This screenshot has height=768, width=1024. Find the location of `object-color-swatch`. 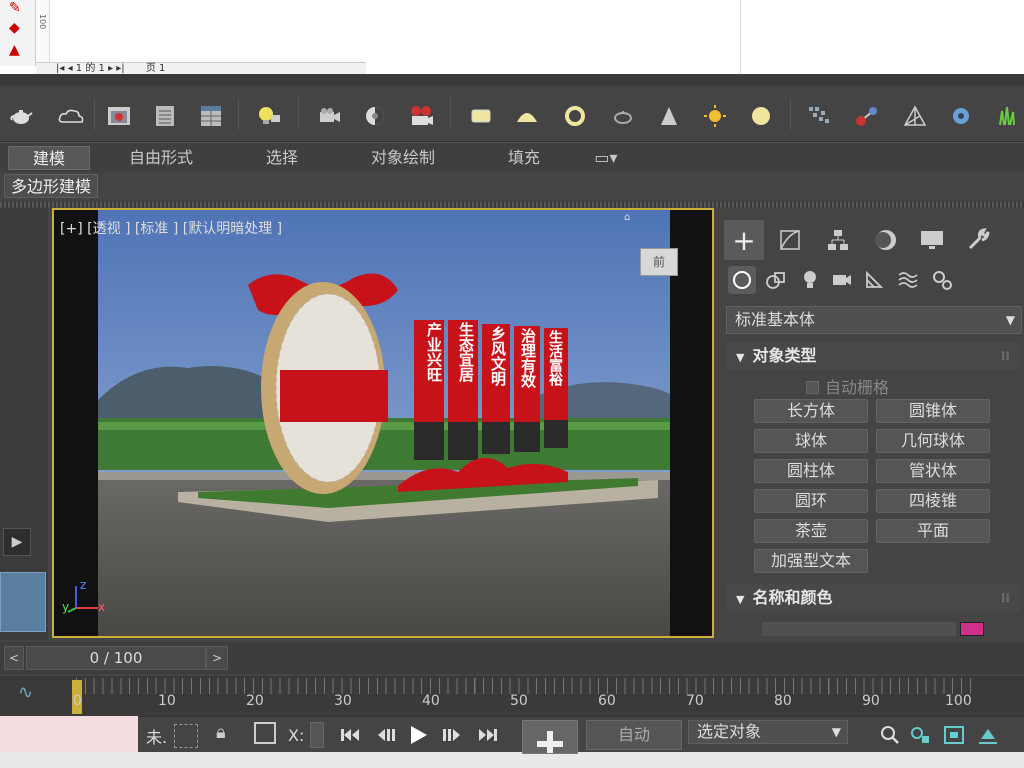

object-color-swatch is located at coordinates (972, 629).